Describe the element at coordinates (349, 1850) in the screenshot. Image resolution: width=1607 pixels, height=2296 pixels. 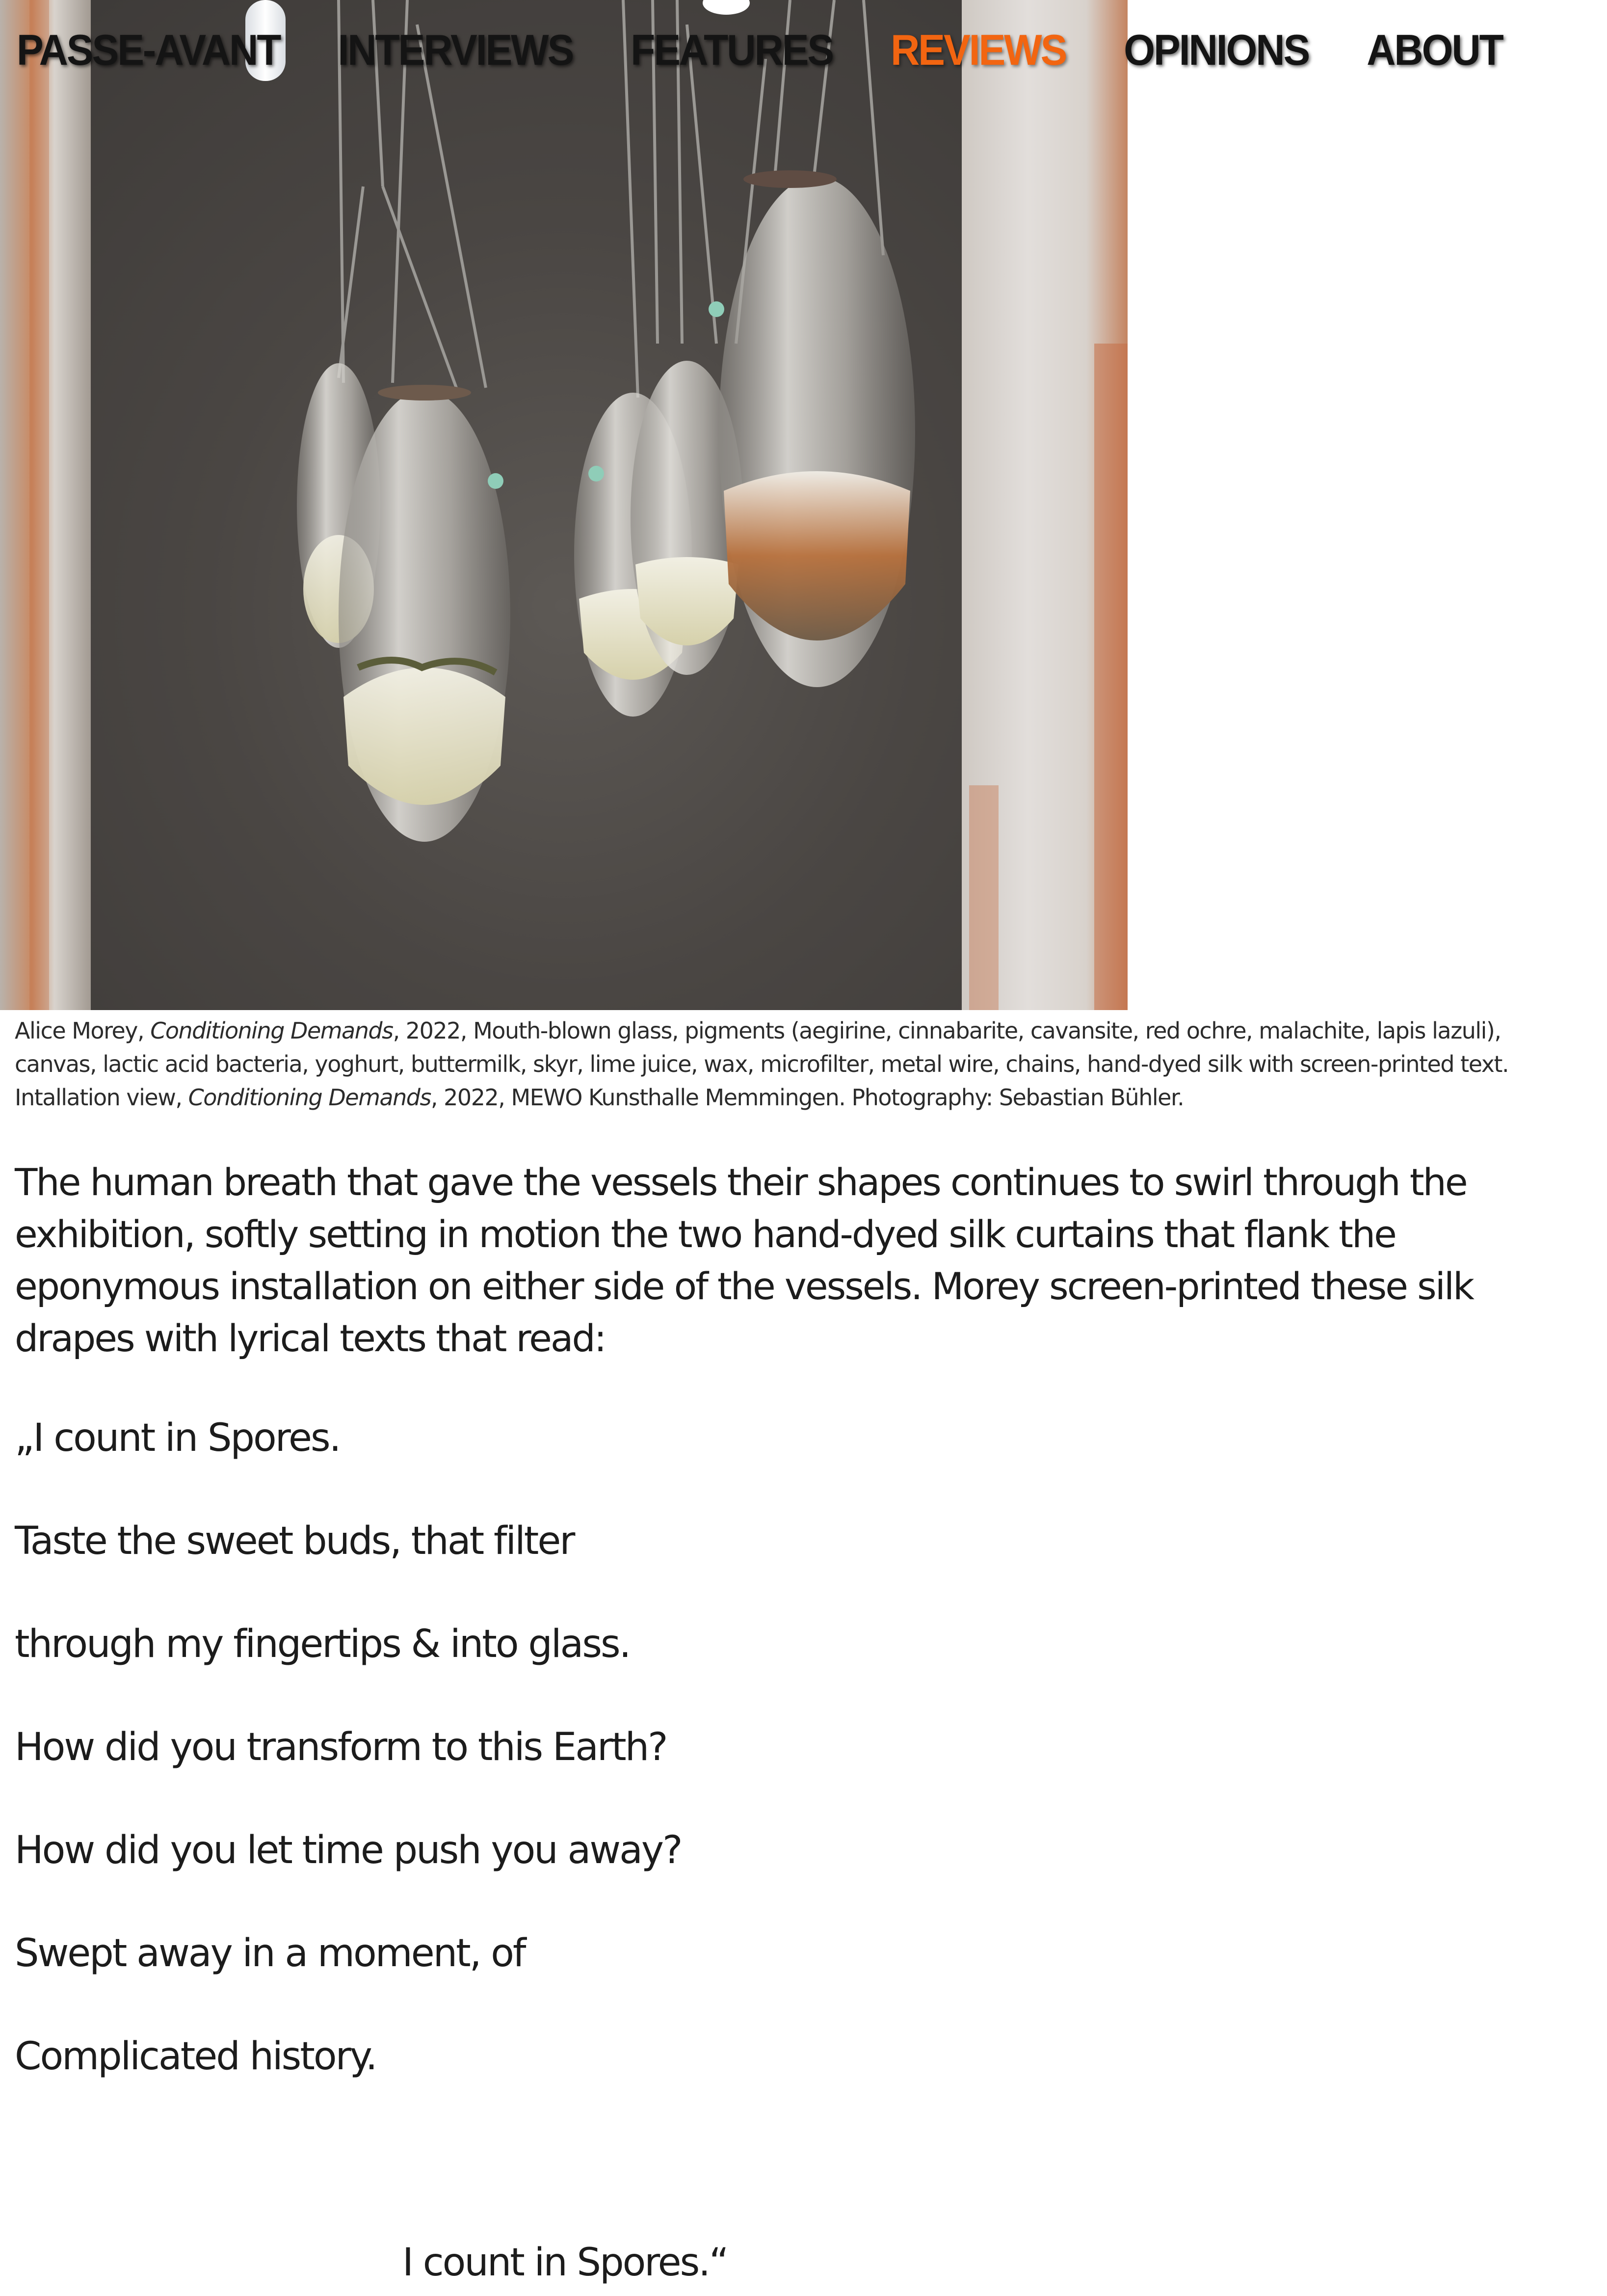
I see `poem-line: How did you let time push you away?` at that location.